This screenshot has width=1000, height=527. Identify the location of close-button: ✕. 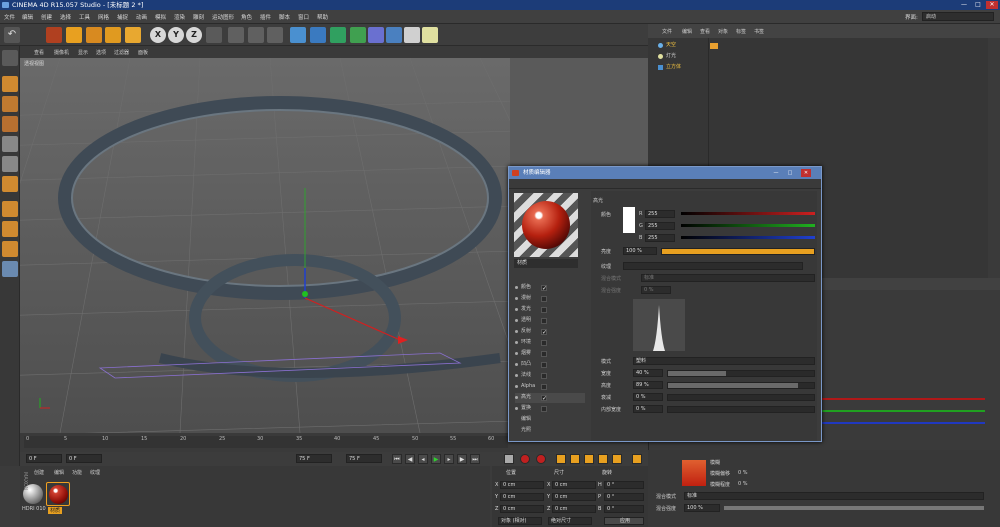
(992, 5).